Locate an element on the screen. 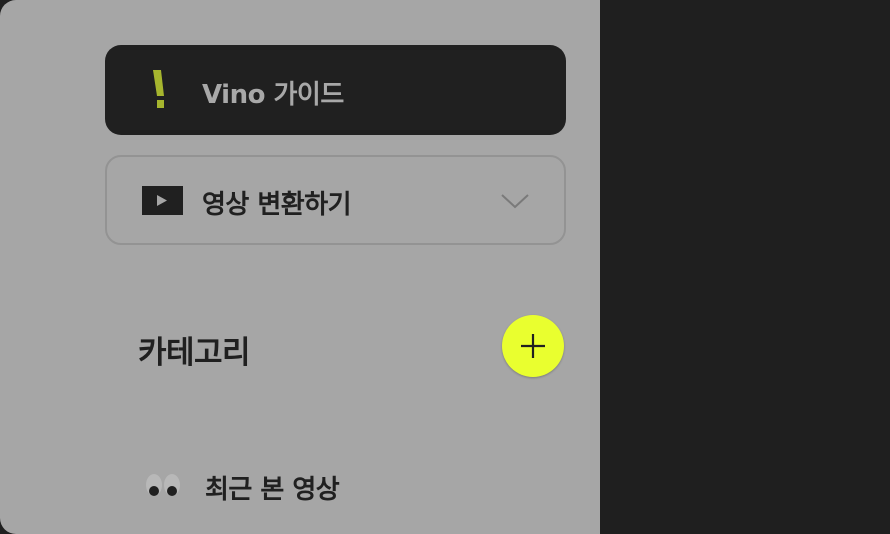  add-category-button is located at coordinates (533, 346).